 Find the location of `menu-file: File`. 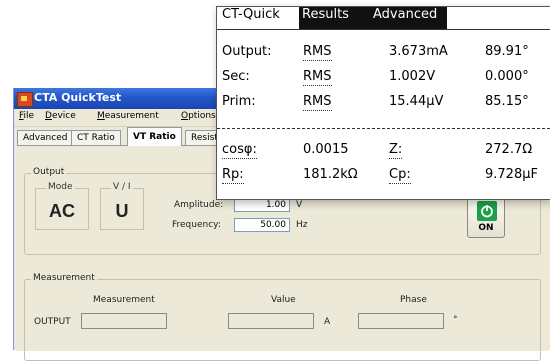

menu-file: File is located at coordinates (26, 116).